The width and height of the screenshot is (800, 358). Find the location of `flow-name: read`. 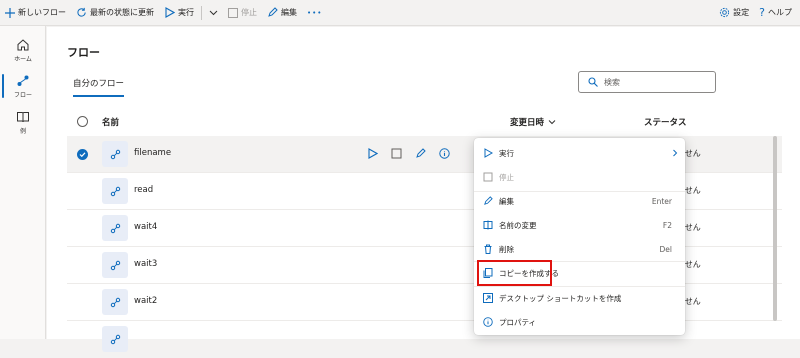

flow-name: read is located at coordinates (143, 190).